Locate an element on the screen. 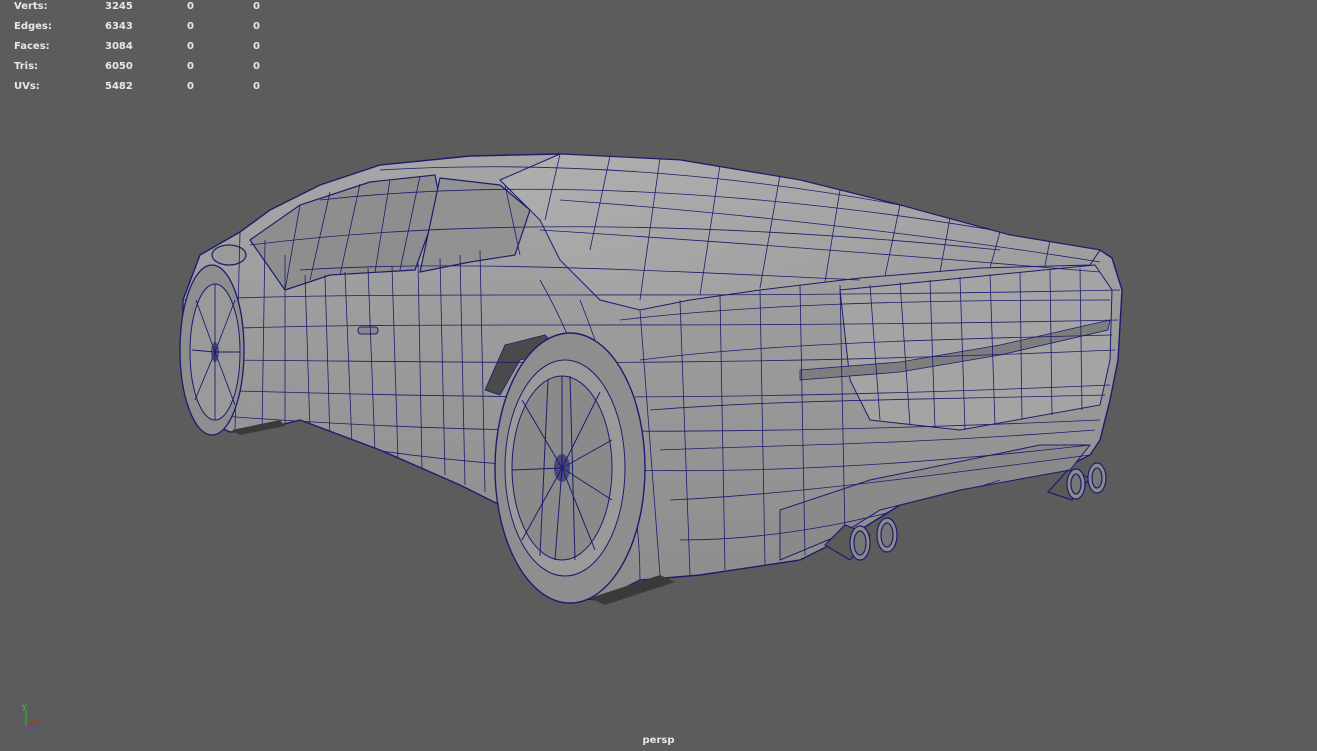 Image resolution: width=1317 pixels, height=751 pixels. camera-name-label: persp is located at coordinates (658, 740).